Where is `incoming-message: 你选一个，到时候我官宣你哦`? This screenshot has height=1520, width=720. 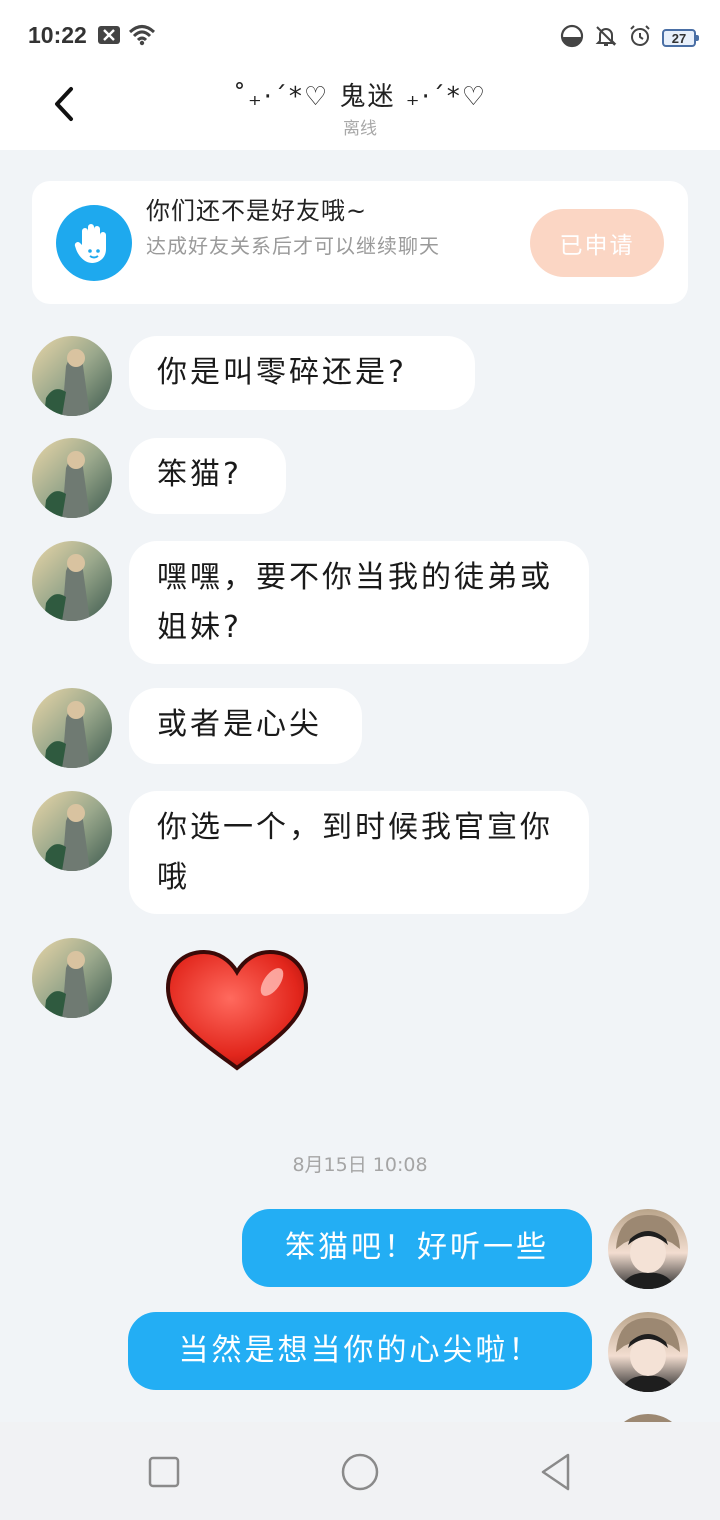 incoming-message: 你选一个，到时候我官宣你哦 is located at coordinates (359, 852).